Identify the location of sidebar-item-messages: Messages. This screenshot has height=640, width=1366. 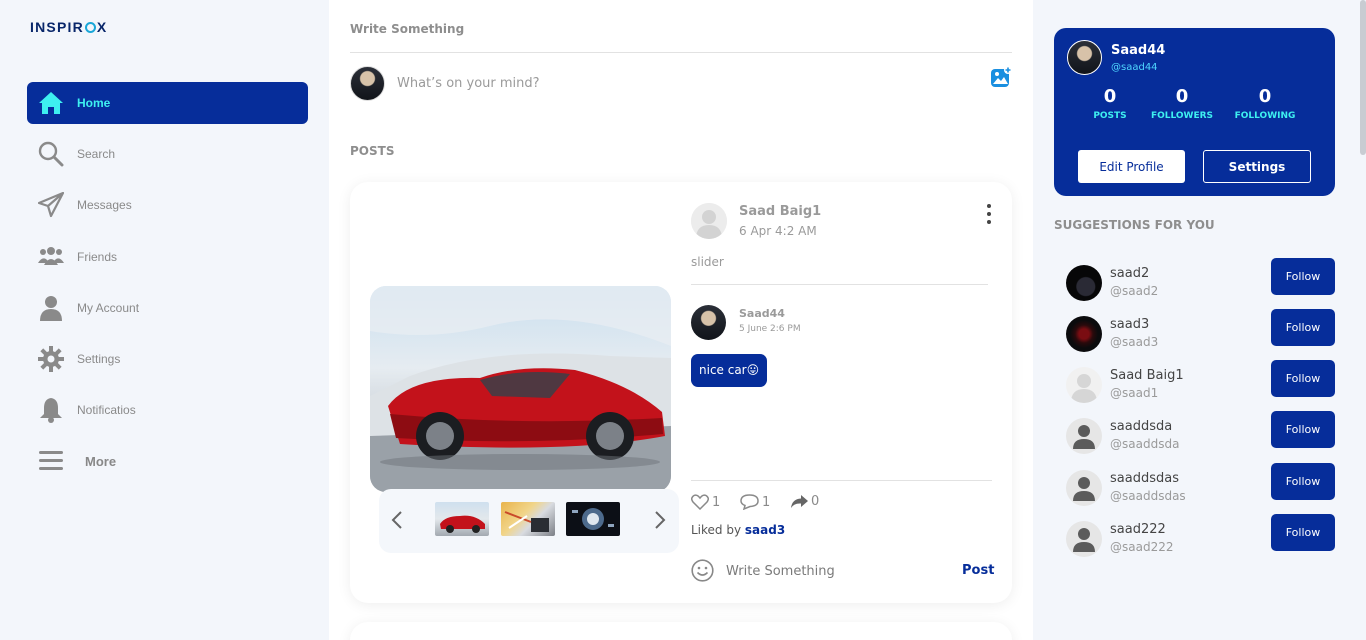
(167, 205).